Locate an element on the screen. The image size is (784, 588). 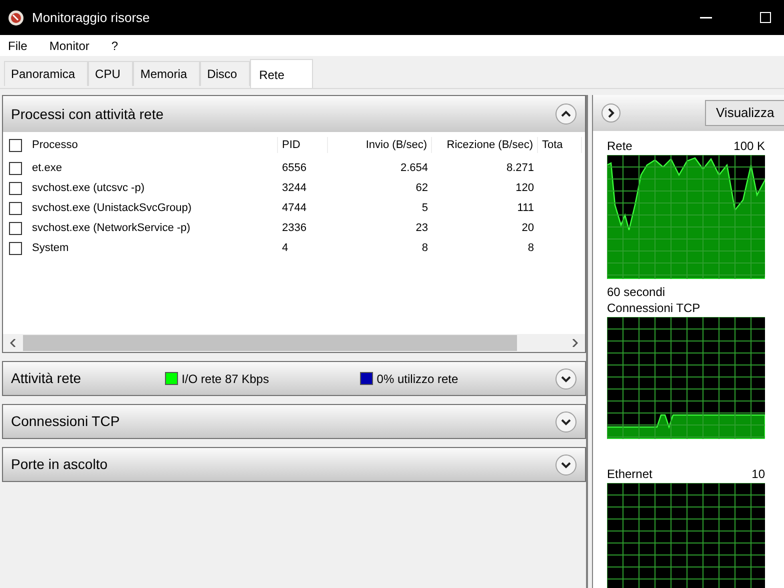
table-cell-text: System is located at coordinates (50, 248).